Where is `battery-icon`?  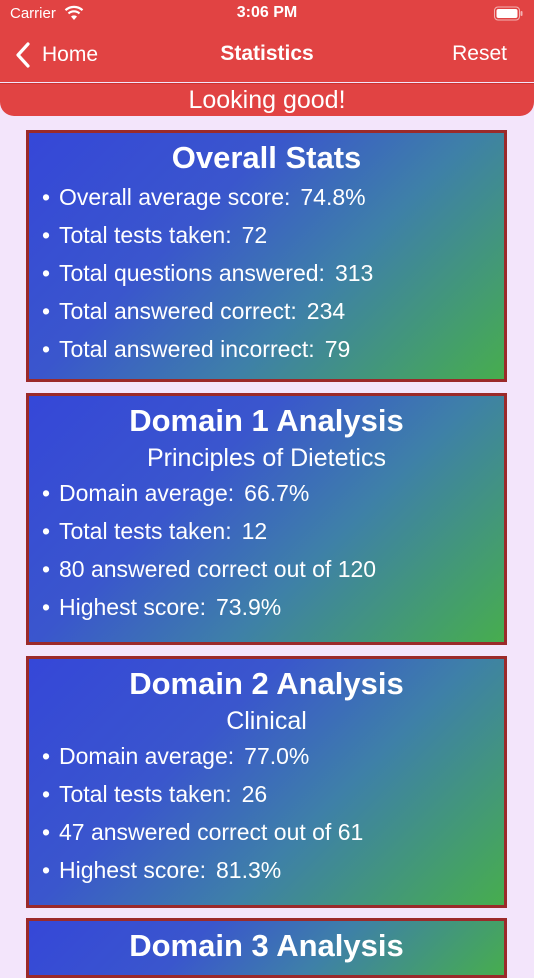 battery-icon is located at coordinates (508, 13).